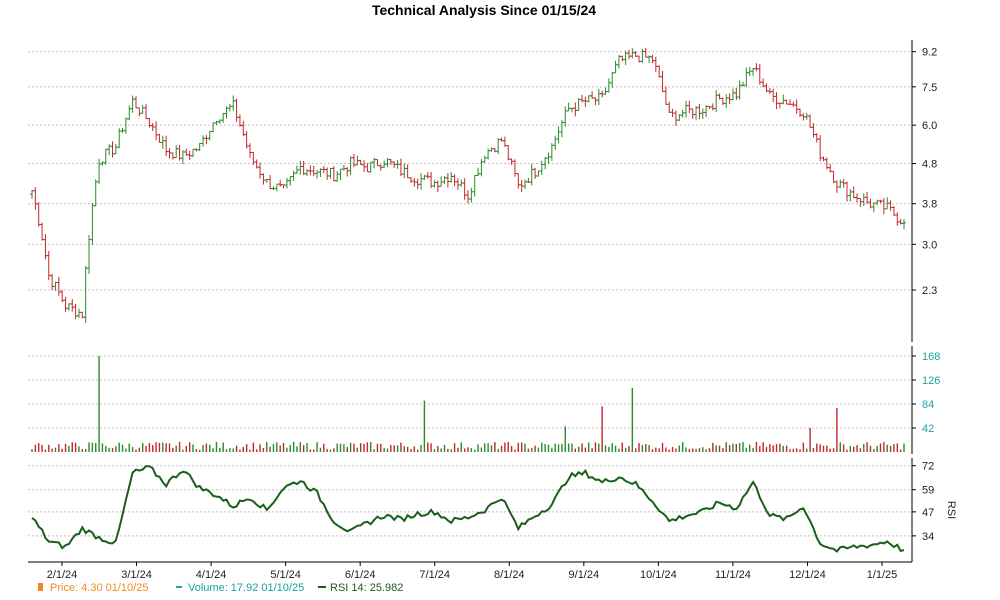 The image size is (1000, 600). Describe the element at coordinates (931, 393) in the screenshot. I see `volume-tick-labels: 168 126 84 42` at that location.